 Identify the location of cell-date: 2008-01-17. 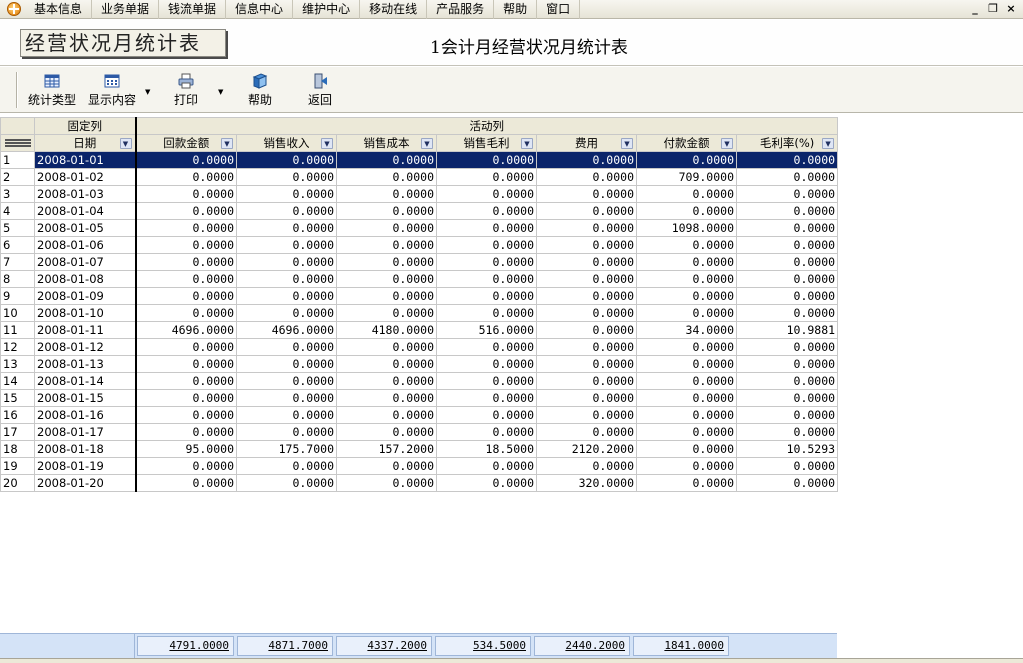
(85, 432).